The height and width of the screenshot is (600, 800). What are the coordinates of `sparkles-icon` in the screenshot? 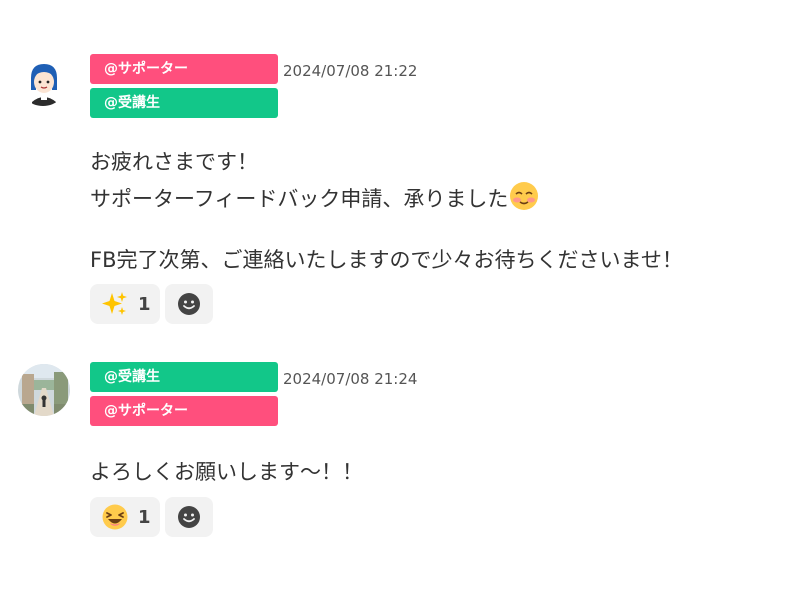 It's located at (115, 304).